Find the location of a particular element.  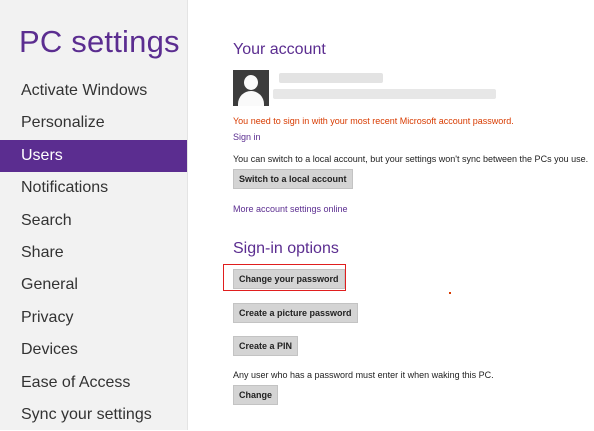

change-policy-button: Change is located at coordinates (256, 395).